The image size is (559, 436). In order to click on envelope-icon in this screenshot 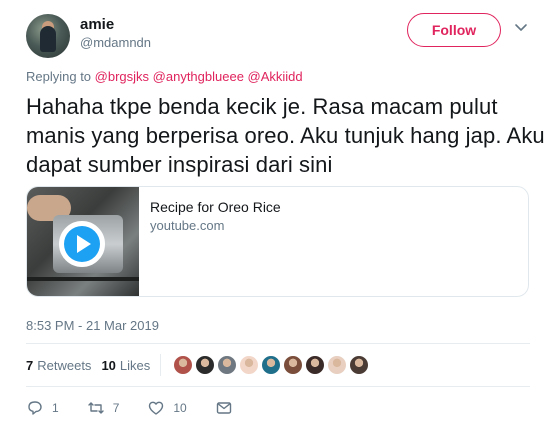, I will do `click(223, 408)`.